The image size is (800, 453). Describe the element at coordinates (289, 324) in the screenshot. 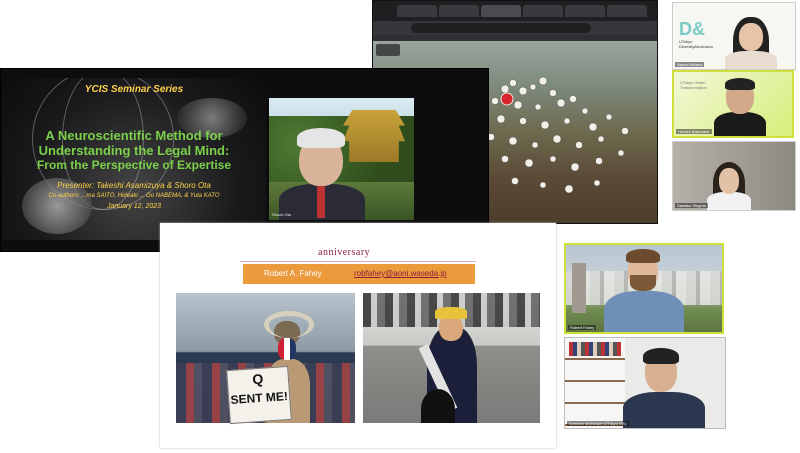

I see `horns` at that location.